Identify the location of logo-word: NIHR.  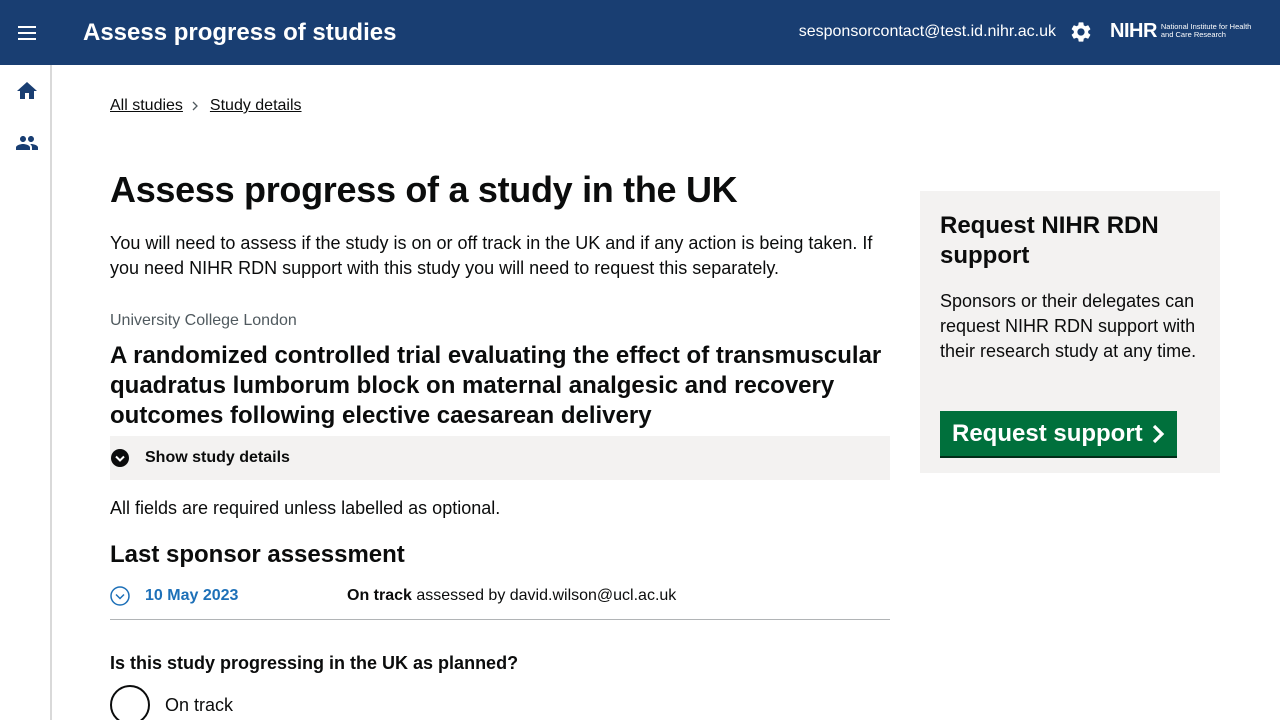
(1133, 31).